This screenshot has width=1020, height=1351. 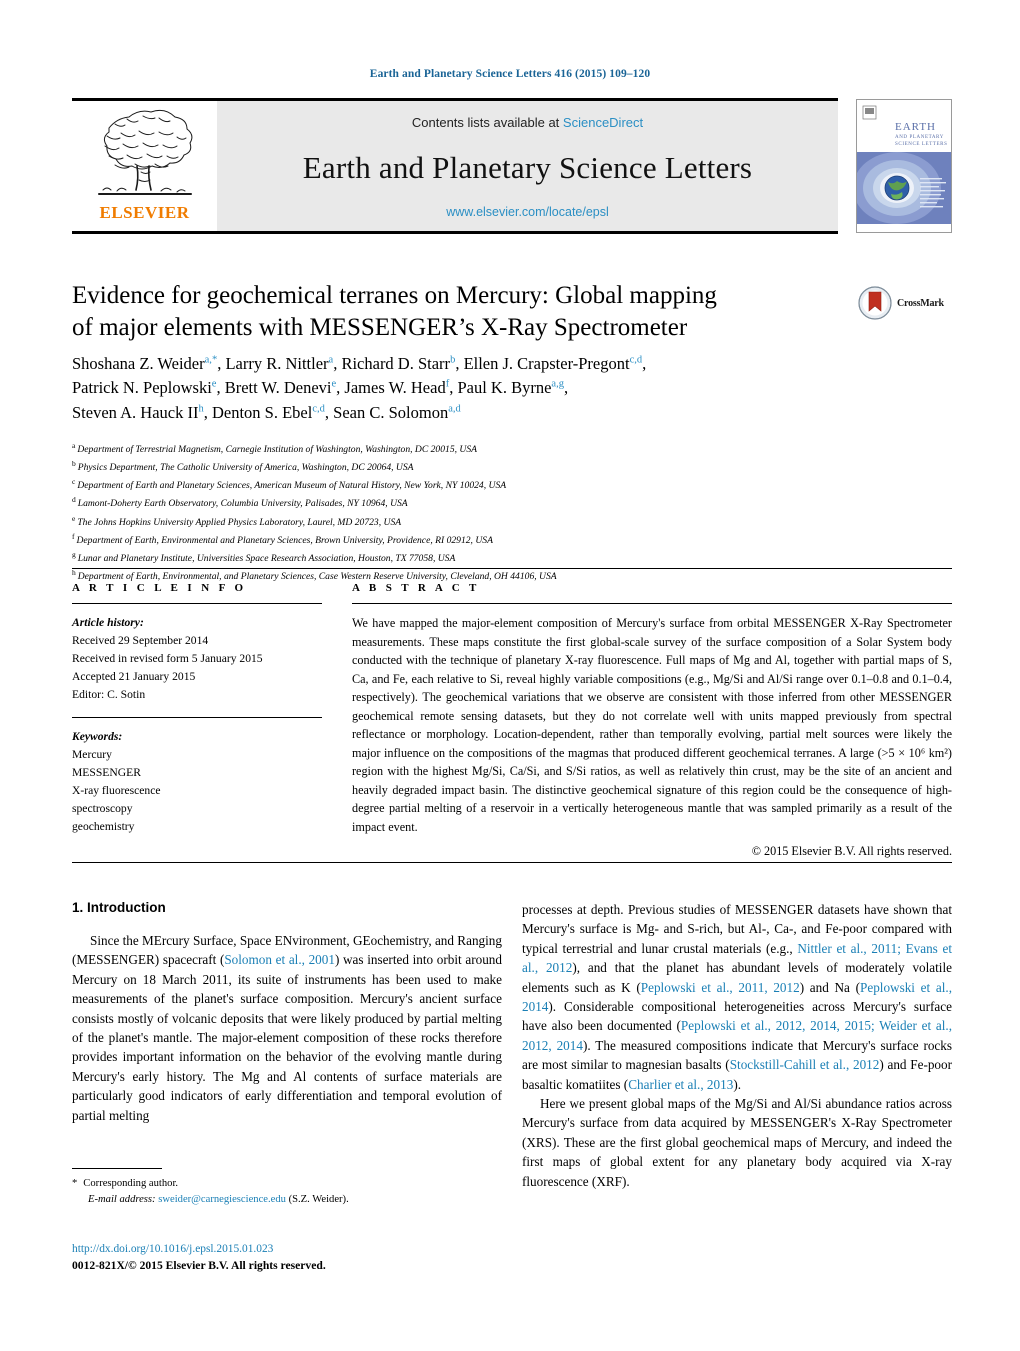 I want to click on journal-title: Earth and Planetary Science Letters, so click(x=527, y=167).